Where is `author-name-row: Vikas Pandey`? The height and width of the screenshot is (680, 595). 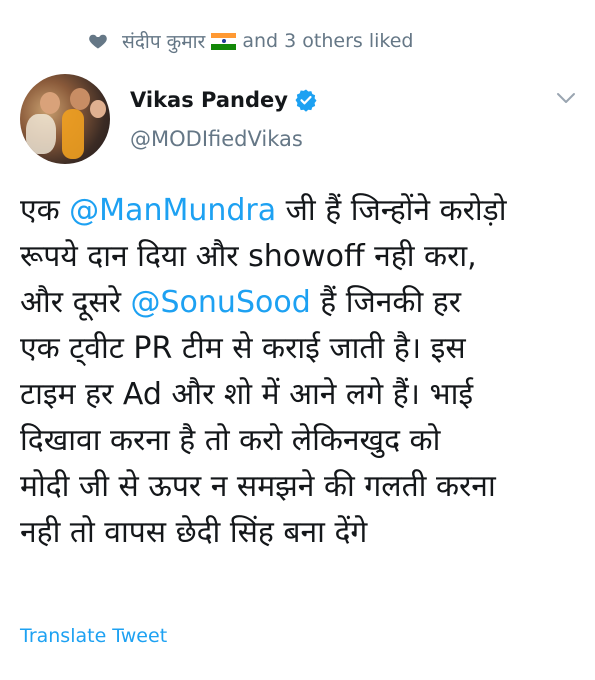
author-name-row: Vikas Pandey is located at coordinates (224, 100).